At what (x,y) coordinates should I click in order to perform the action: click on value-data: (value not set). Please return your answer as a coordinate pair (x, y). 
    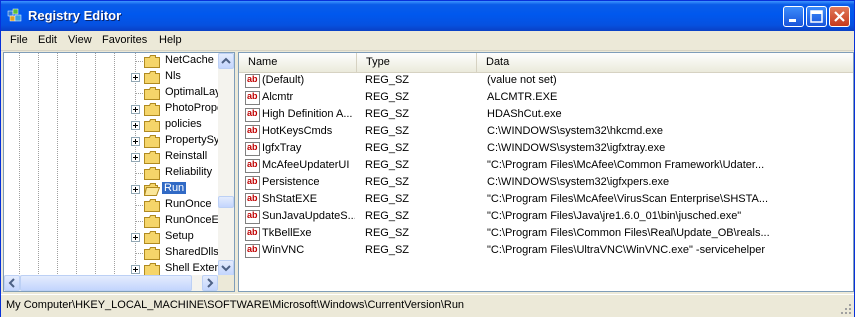
    Looking at the image, I should click on (522, 80).